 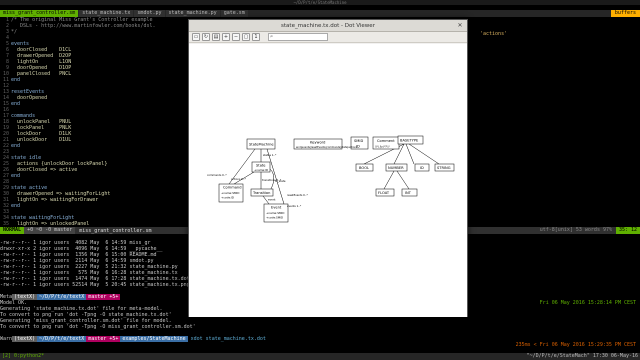 I want to click on node-label: BOOL, so click(x=364, y=168).